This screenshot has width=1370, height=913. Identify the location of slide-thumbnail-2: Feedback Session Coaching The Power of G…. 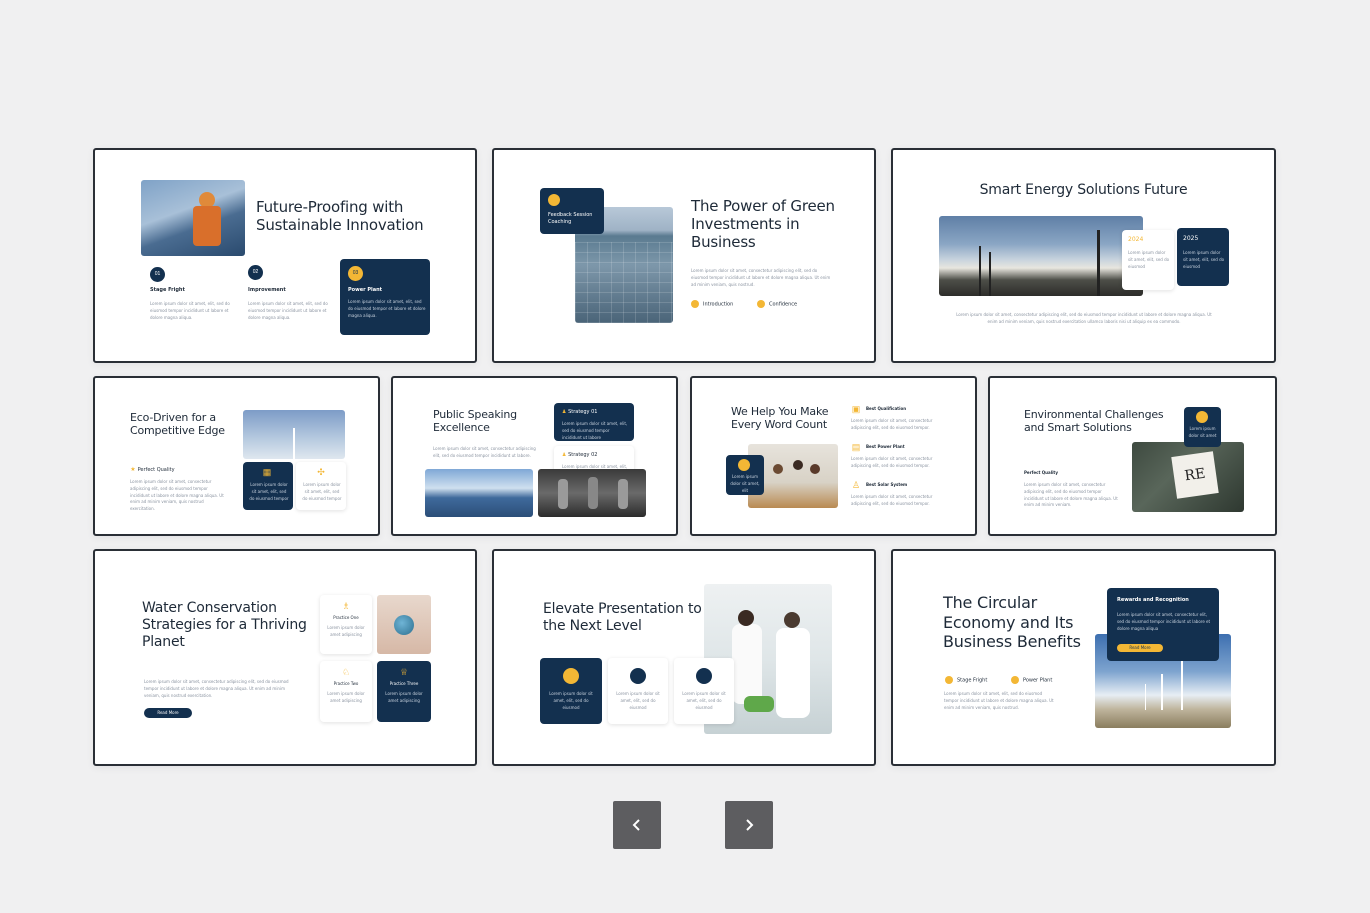
(684, 255).